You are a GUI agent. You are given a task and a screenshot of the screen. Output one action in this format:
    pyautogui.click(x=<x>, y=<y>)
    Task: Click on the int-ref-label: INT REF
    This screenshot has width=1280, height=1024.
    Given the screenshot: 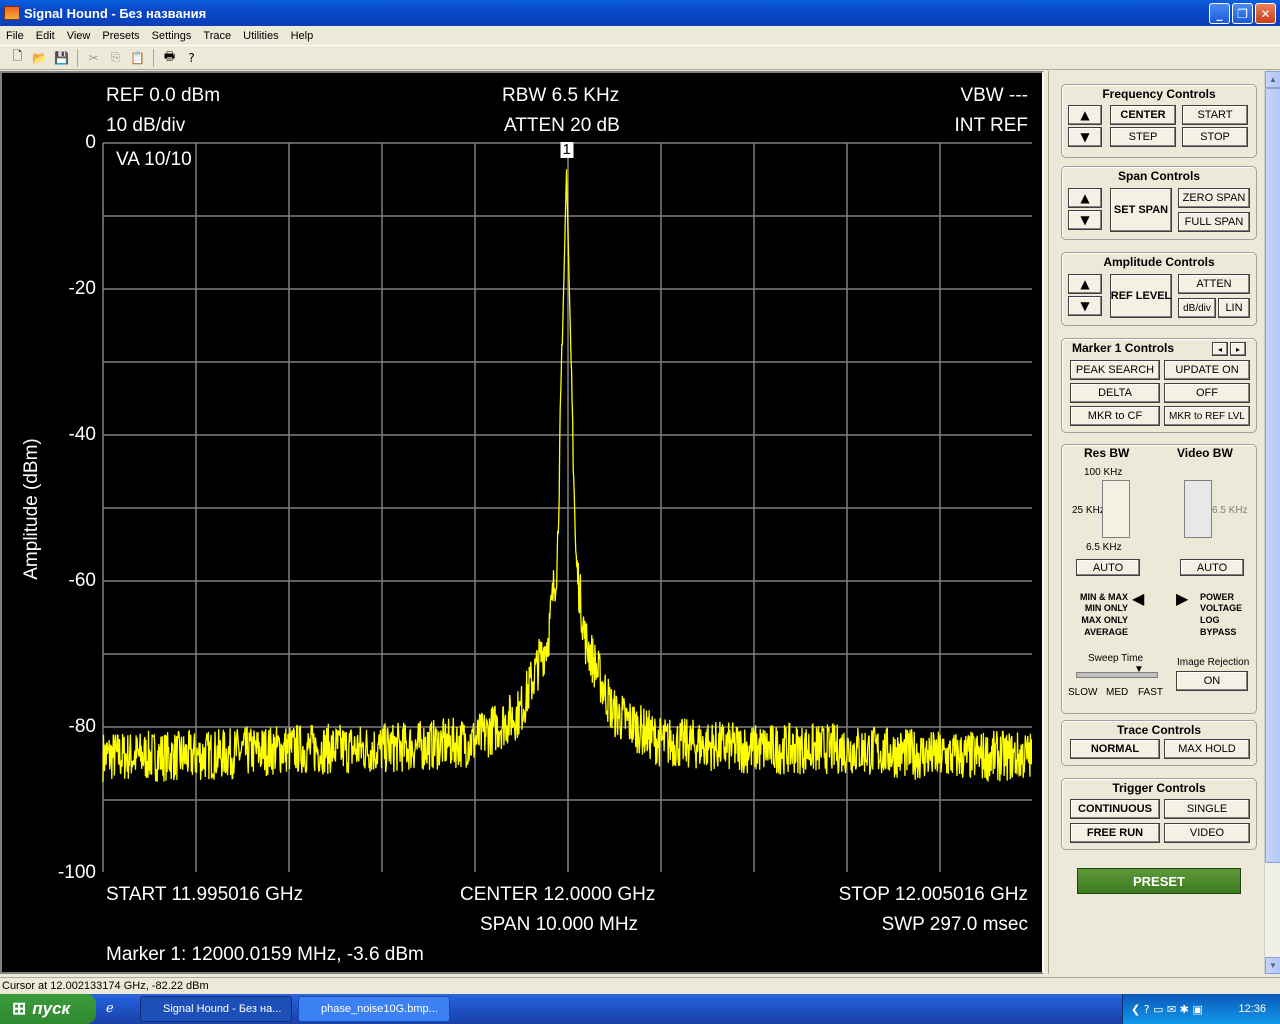 What is the action you would take?
    pyautogui.click(x=991, y=125)
    